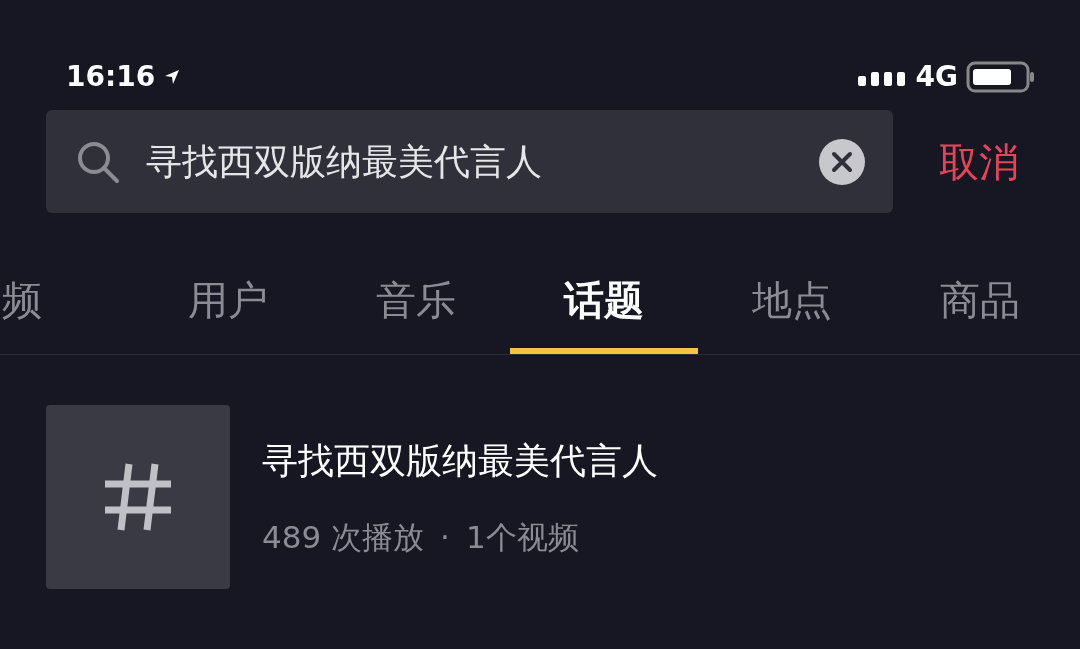 The image size is (1080, 649). What do you see at coordinates (111, 77) in the screenshot?
I see `status-time: 16:16` at bounding box center [111, 77].